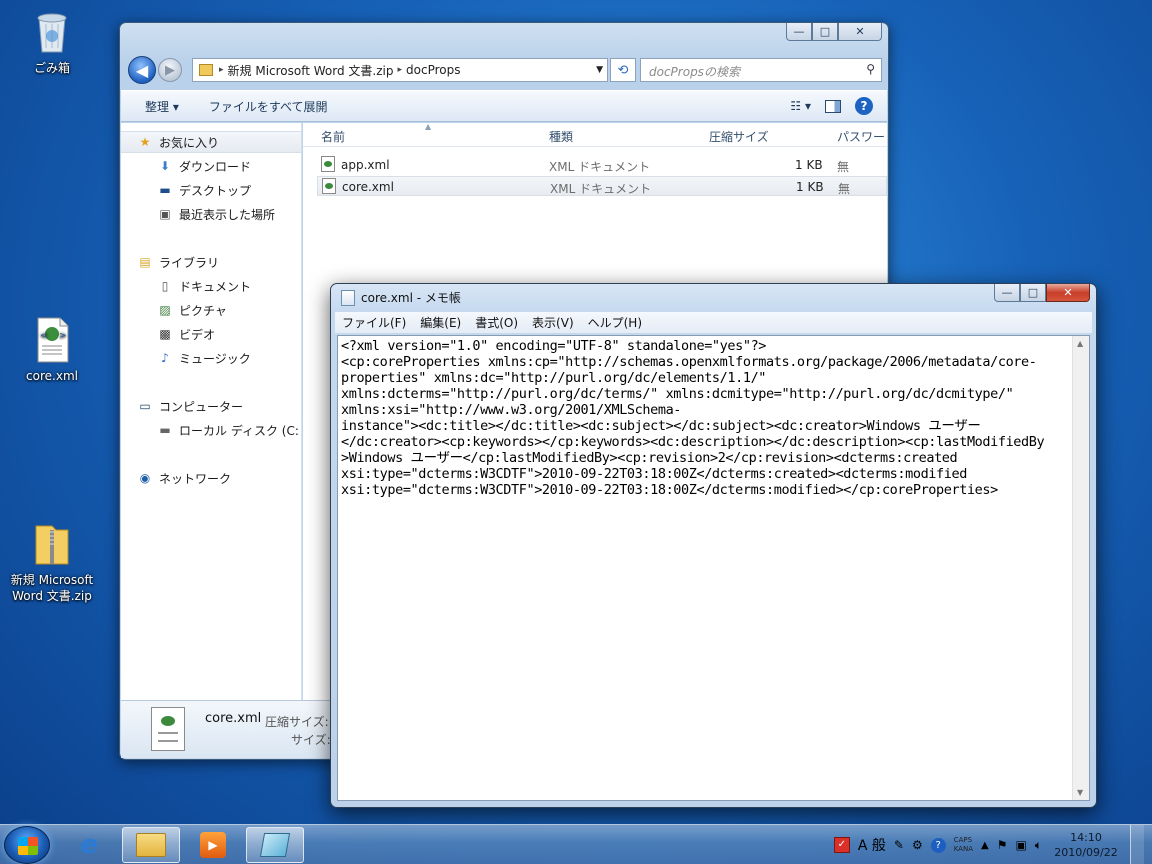 This screenshot has width=1152, height=864. What do you see at coordinates (963, 849) in the screenshot?
I see `kana-label: KANA` at bounding box center [963, 849].